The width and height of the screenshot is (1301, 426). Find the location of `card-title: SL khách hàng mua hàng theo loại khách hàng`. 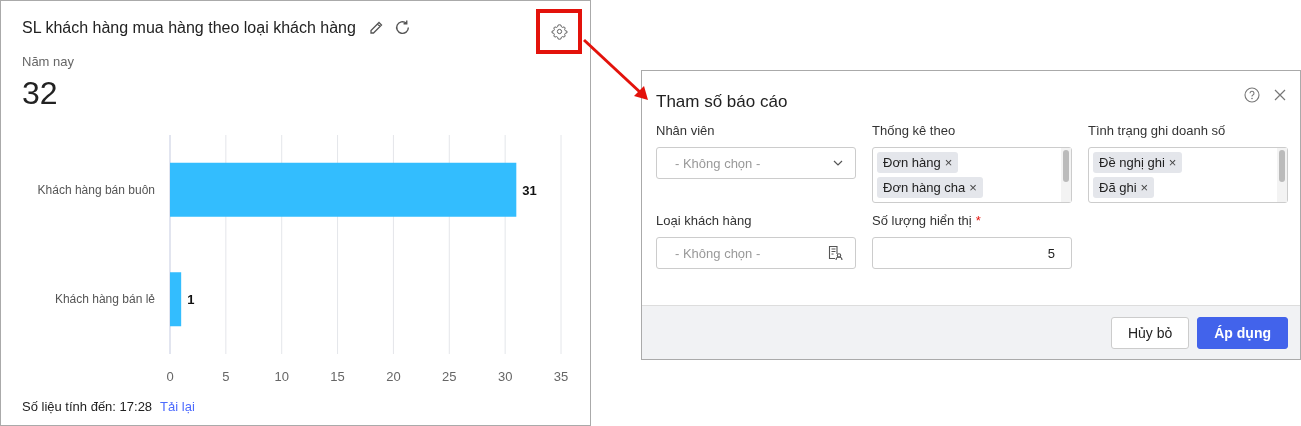

card-title: SL khách hàng mua hàng theo loại khách hàng is located at coordinates (189, 27).